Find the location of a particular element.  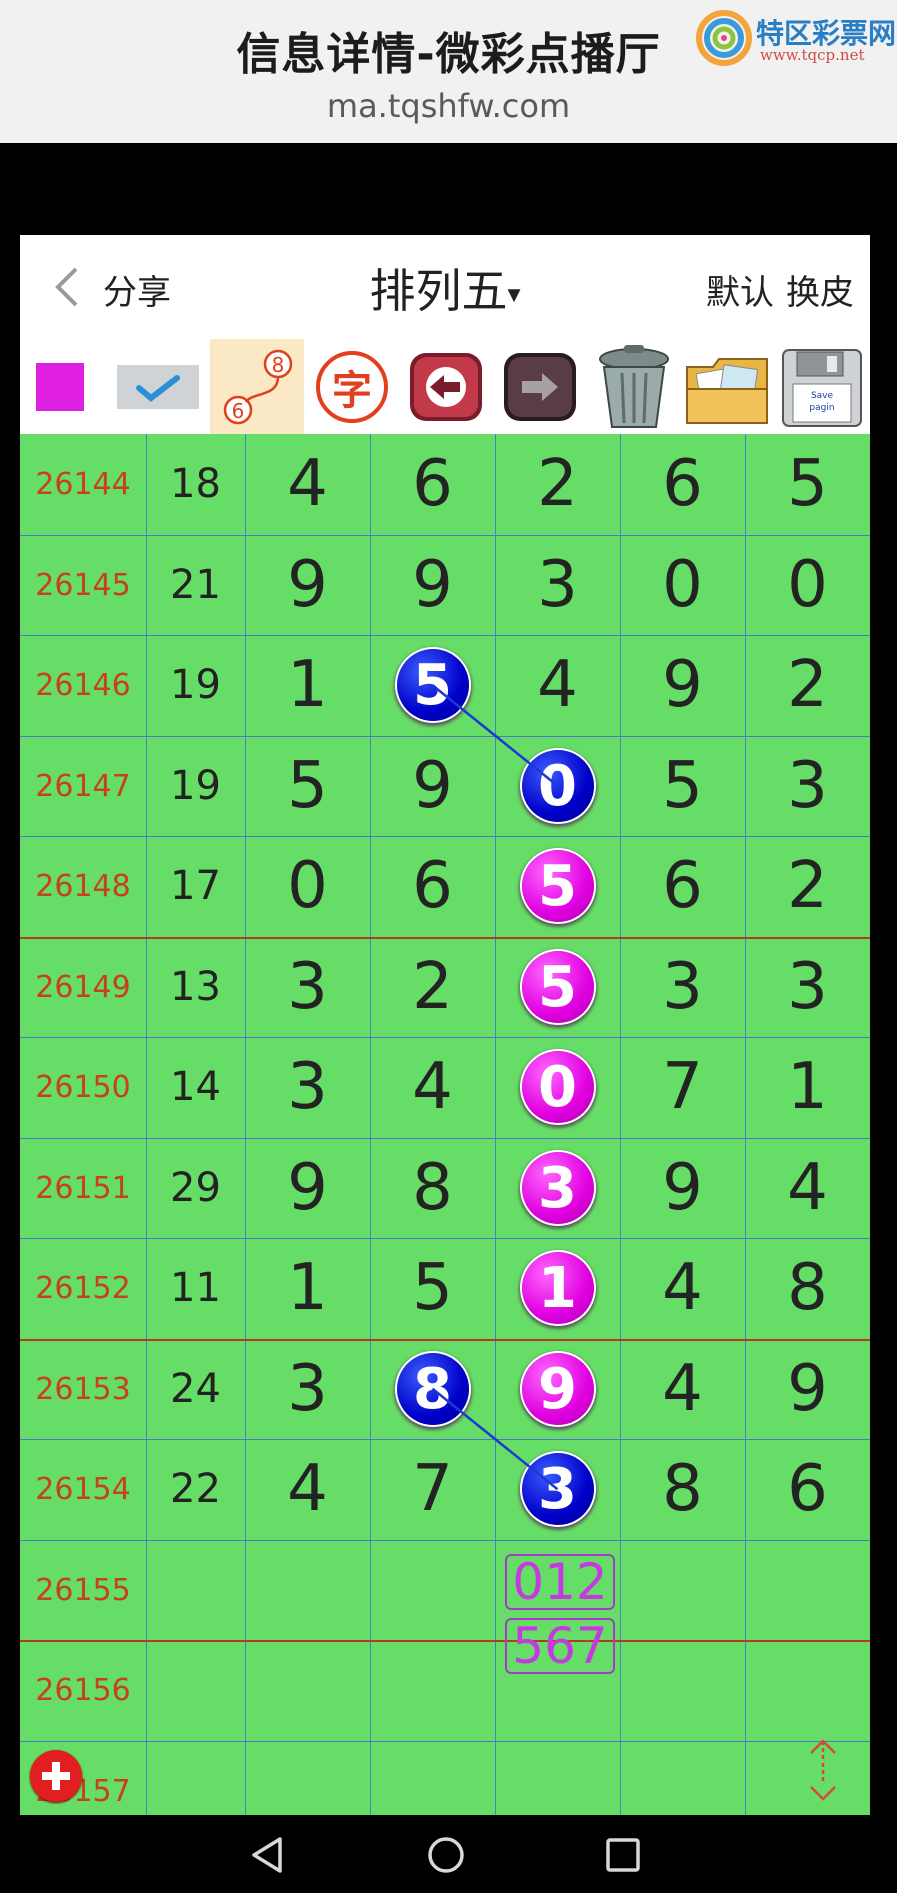

purple-marked-ball: 9 is located at coordinates (557, 1389).